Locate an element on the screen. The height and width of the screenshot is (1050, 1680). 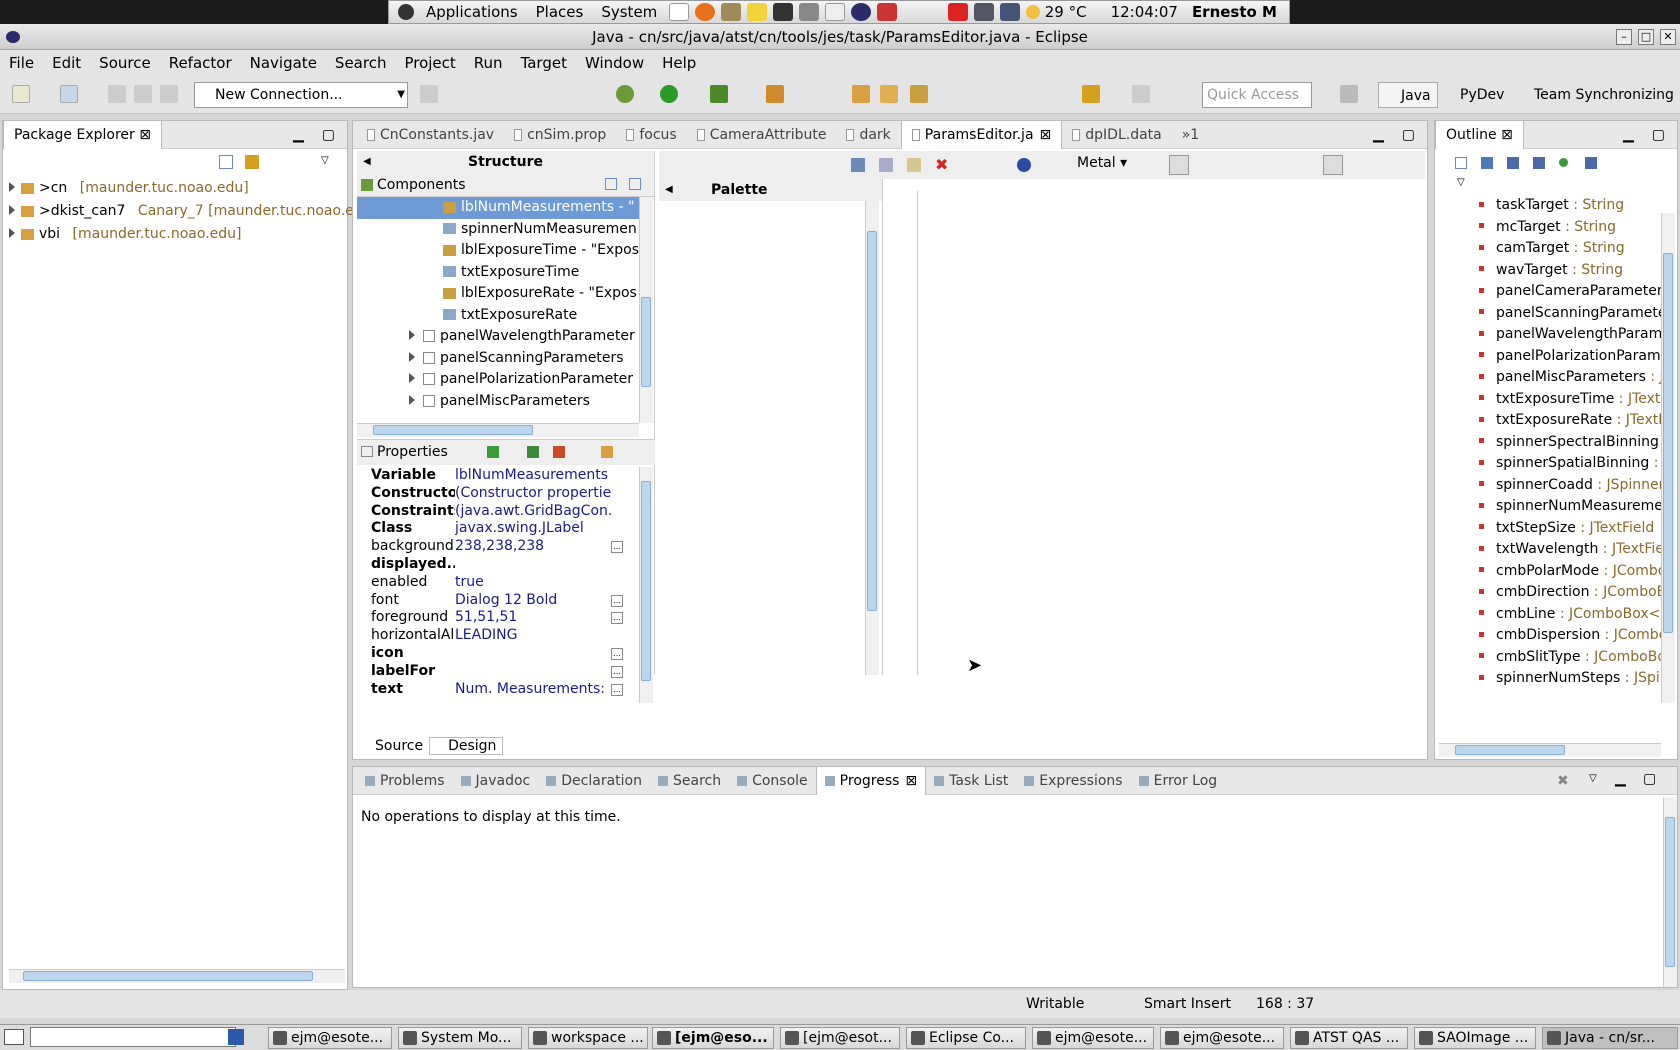
user-menu: Ernesto M is located at coordinates (1240, 12).